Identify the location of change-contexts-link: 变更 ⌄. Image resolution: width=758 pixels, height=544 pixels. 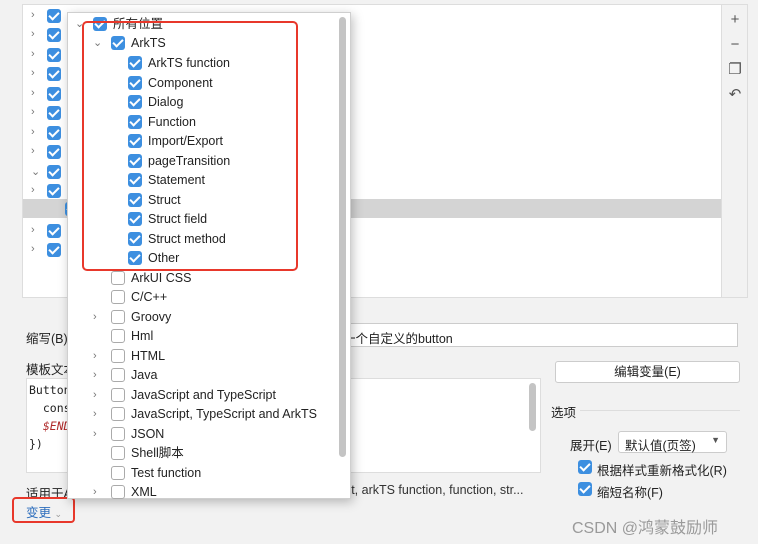
(44, 511).